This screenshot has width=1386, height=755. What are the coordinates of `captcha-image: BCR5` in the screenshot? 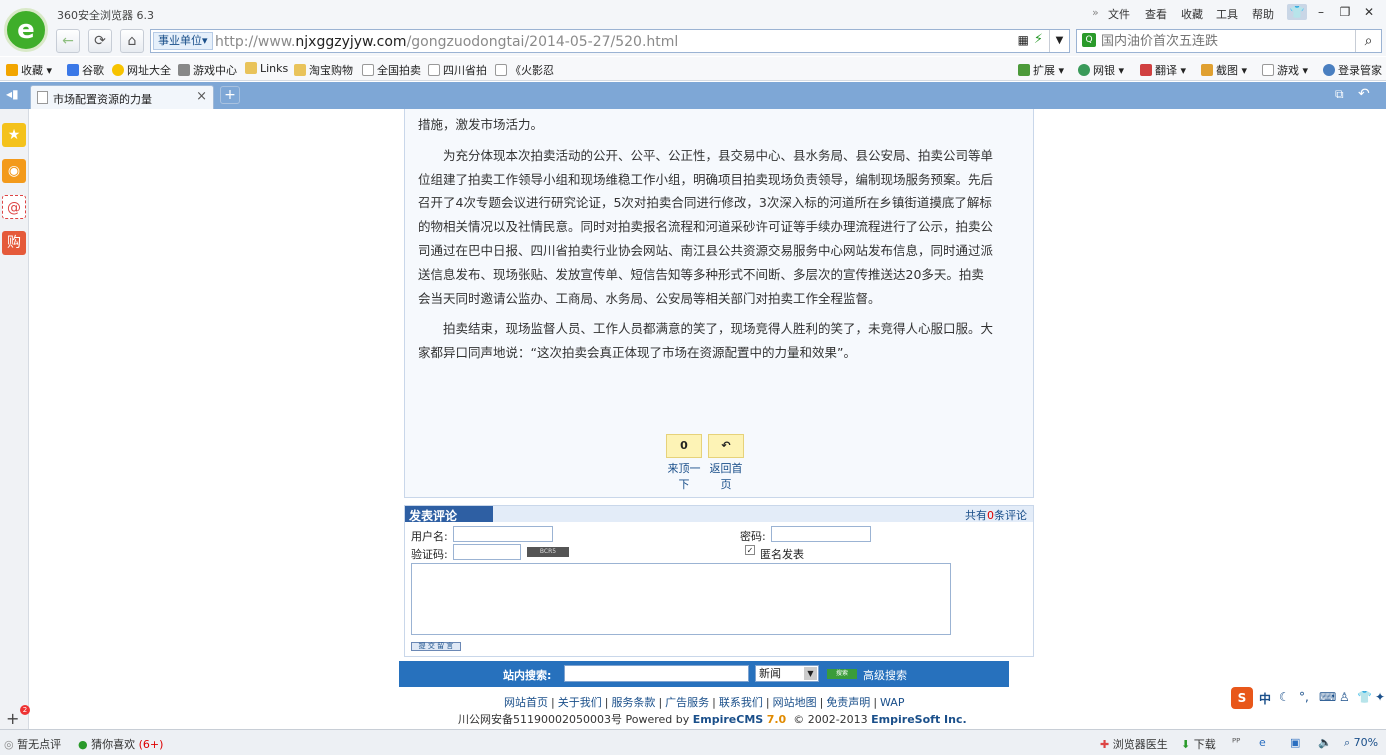 It's located at (548, 552).